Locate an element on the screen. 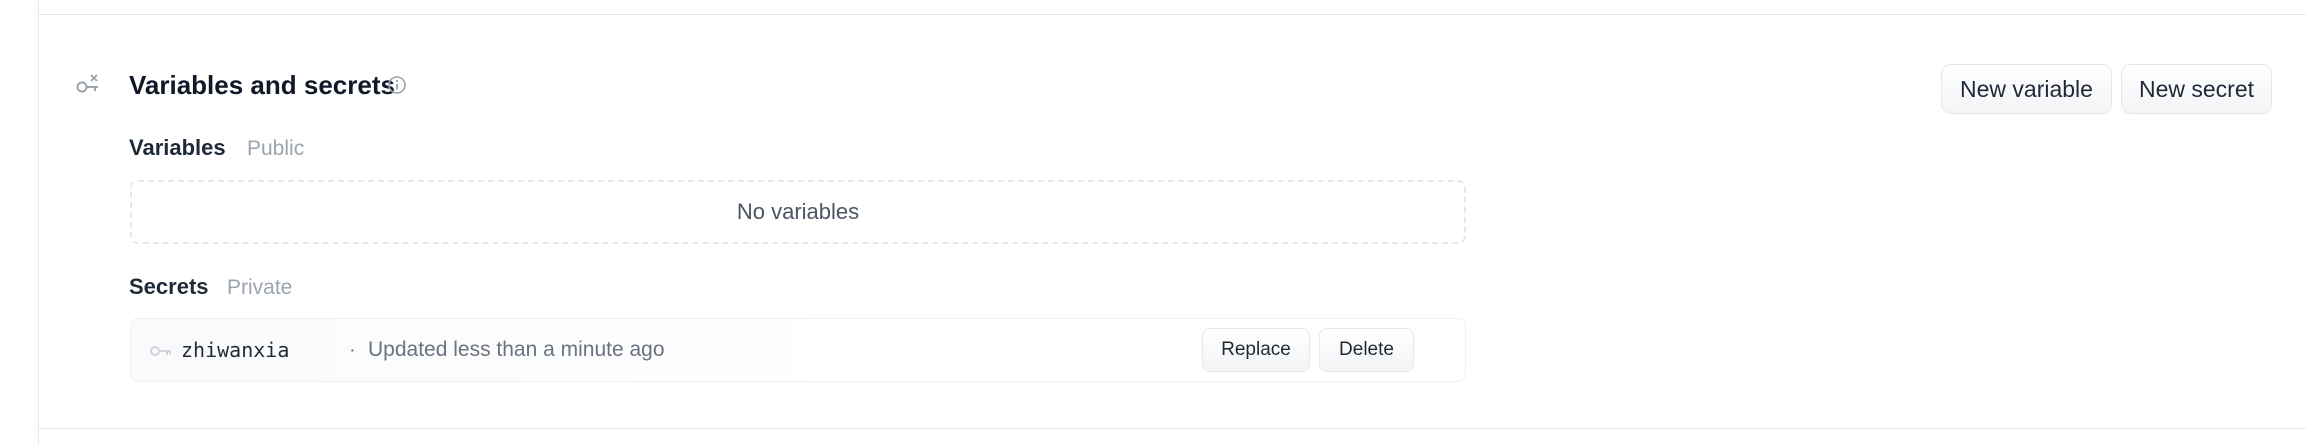 Image resolution: width=2306 pixels, height=445 pixels. variables-visibility-tag: Public is located at coordinates (276, 148).